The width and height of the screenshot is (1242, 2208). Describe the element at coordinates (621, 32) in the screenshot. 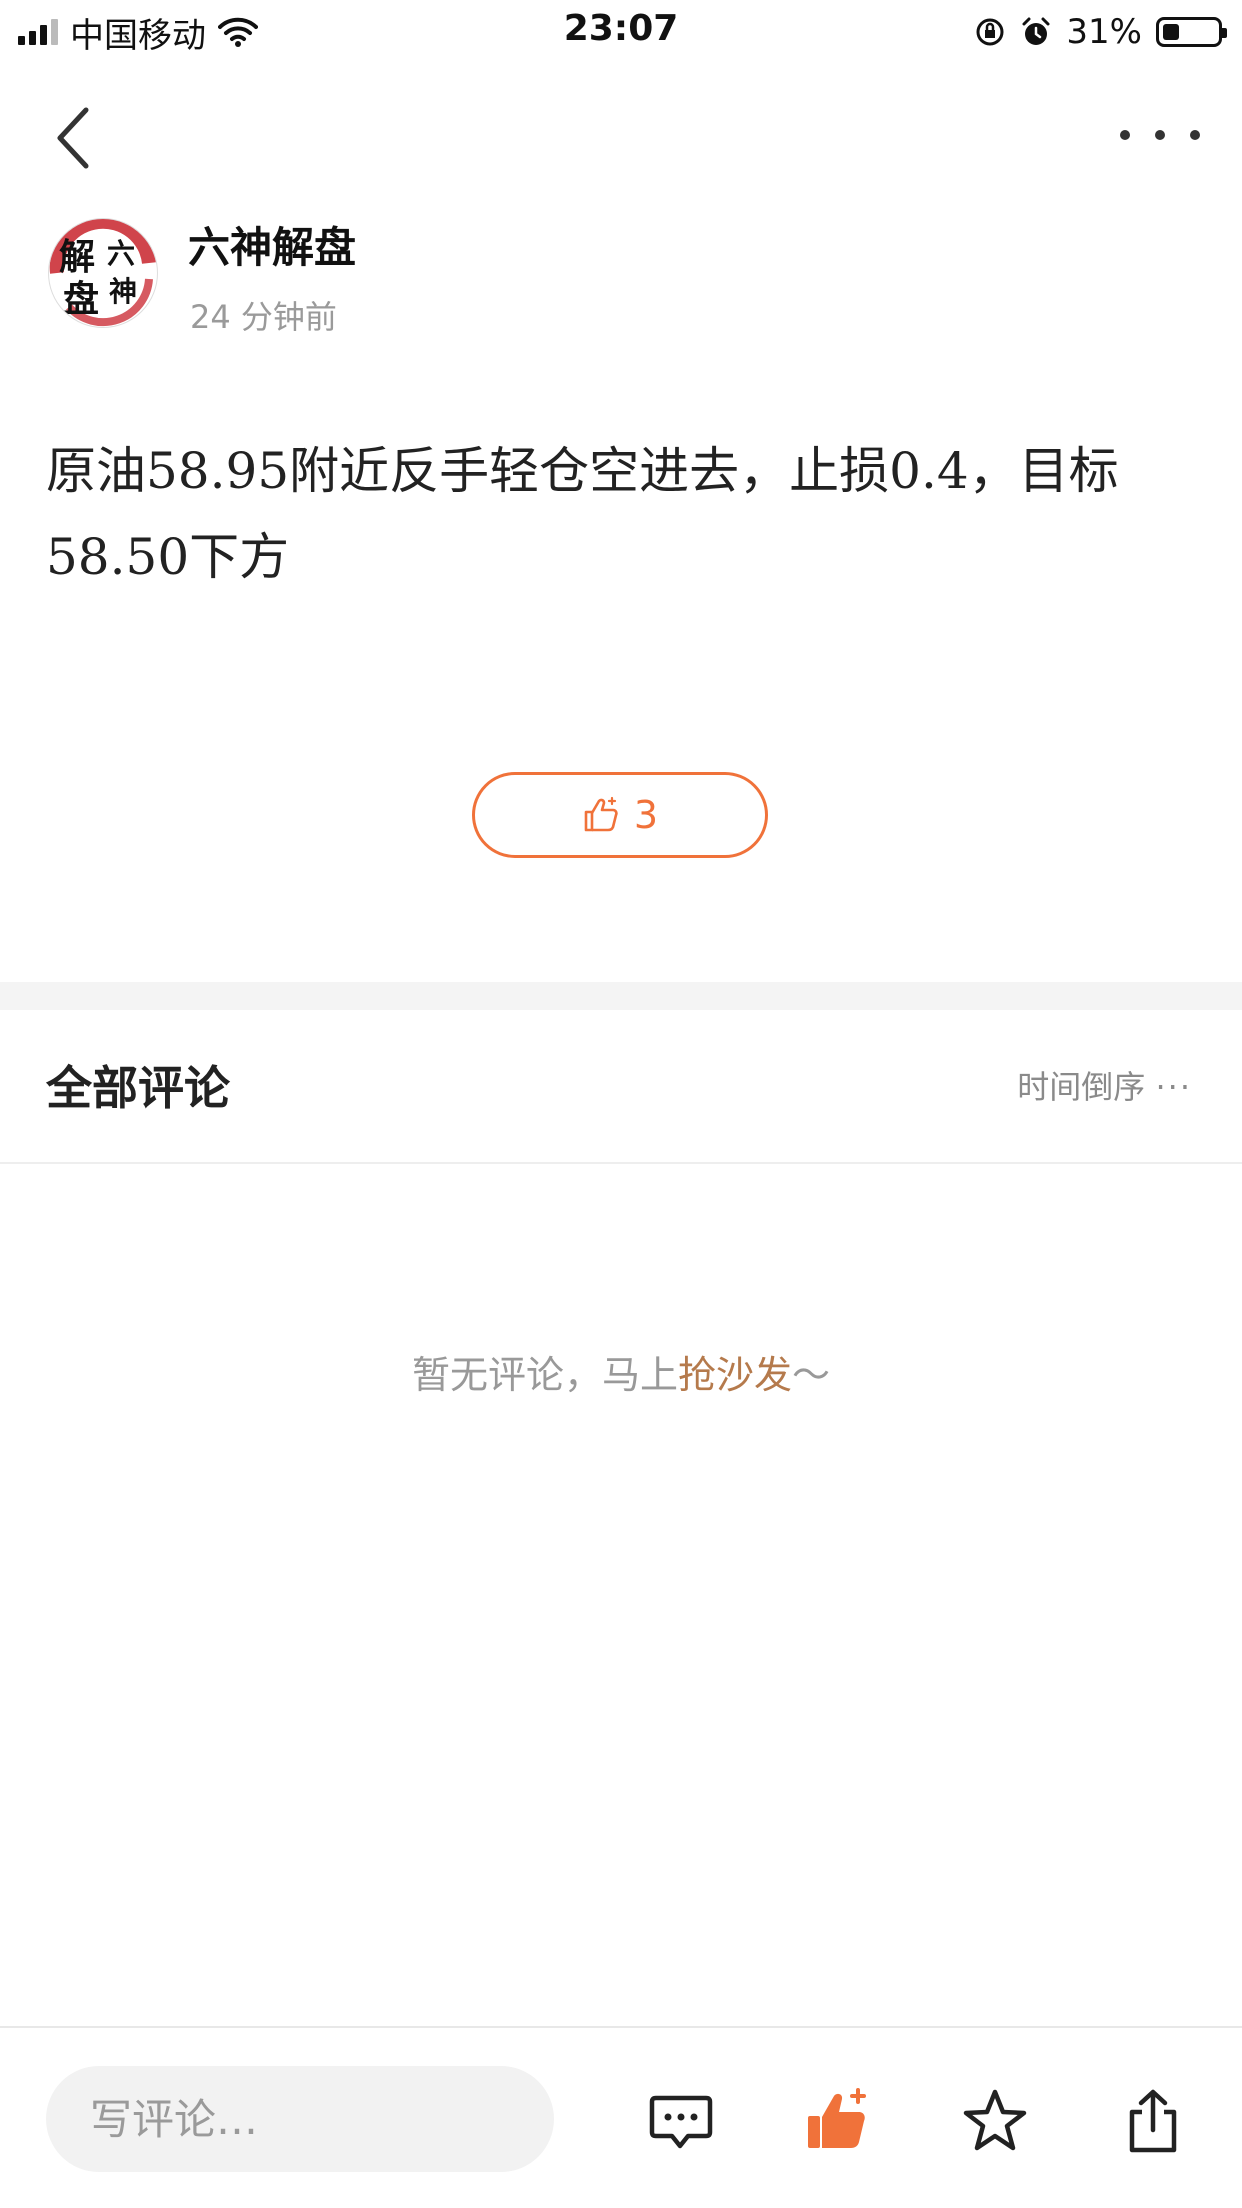

I see `status-bar: 中国移动 23:07 31%` at that location.